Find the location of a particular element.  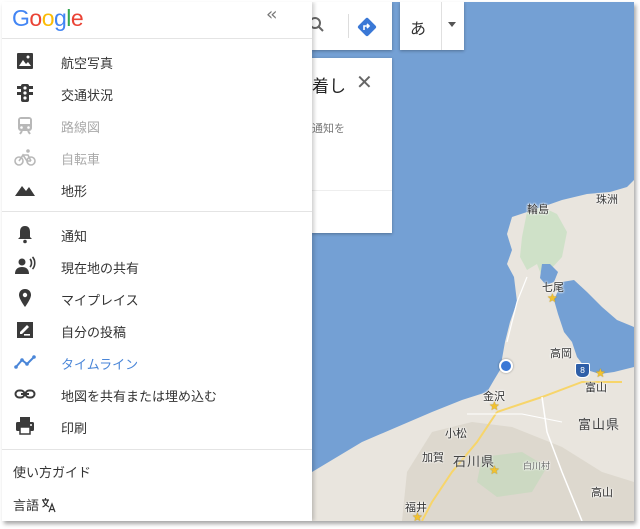

menu-item-notifications: 通知 is located at coordinates (157, 234).